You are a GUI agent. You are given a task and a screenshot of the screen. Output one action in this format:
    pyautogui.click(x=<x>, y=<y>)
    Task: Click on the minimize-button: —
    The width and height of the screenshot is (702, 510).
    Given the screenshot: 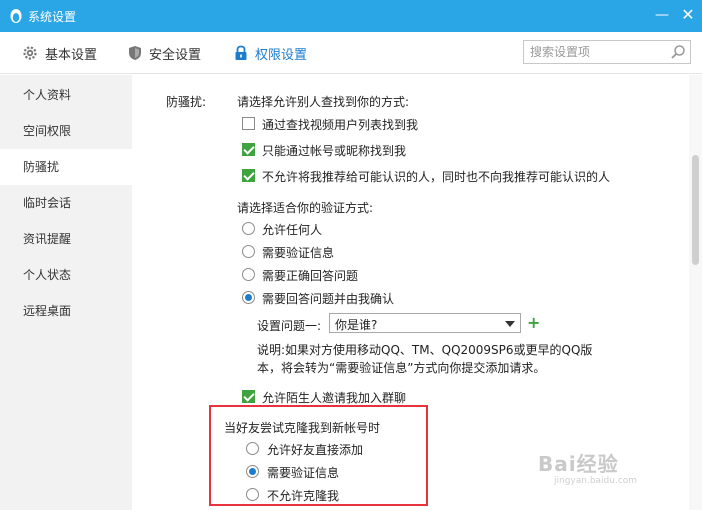 What is the action you would take?
    pyautogui.click(x=662, y=15)
    